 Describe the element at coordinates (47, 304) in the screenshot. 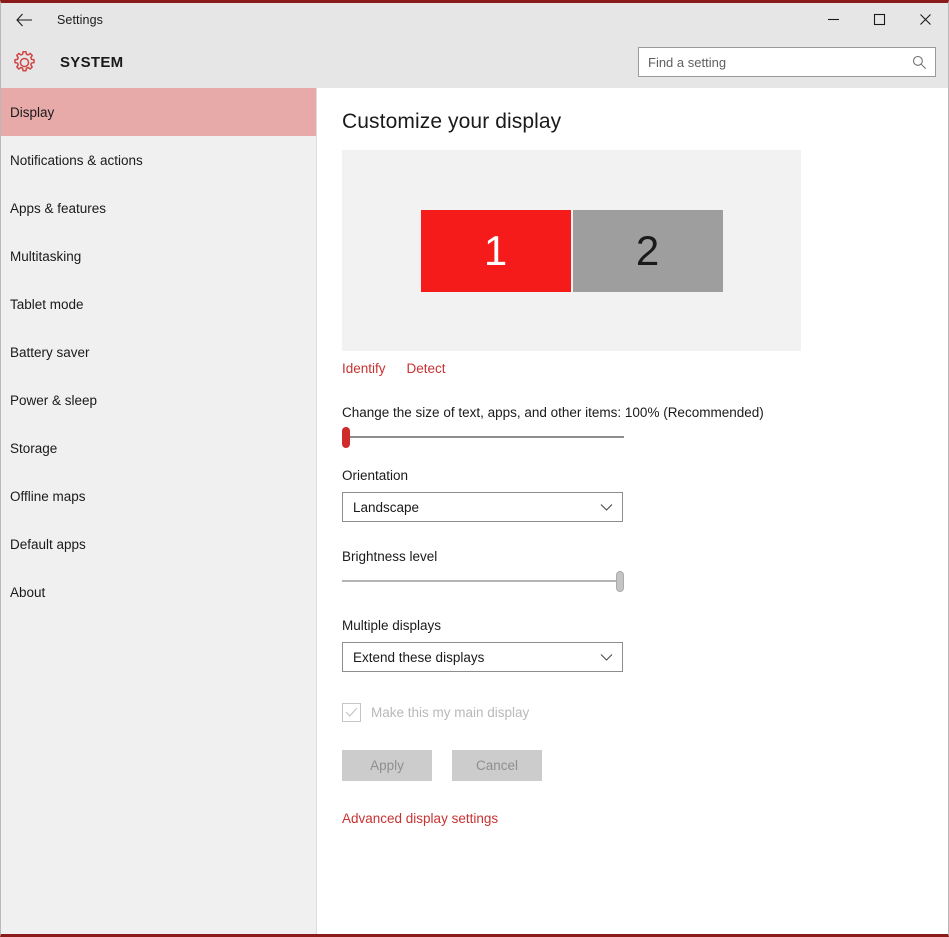

I see `sidebar-item-label: Tablet mode` at that location.